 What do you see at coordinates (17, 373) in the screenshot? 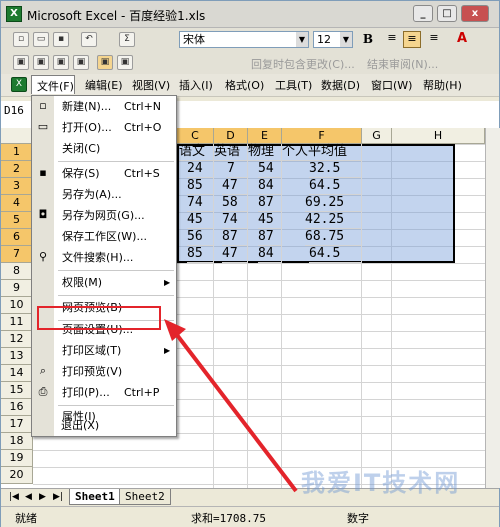
I see `row-header: 14` at bounding box center [17, 373].